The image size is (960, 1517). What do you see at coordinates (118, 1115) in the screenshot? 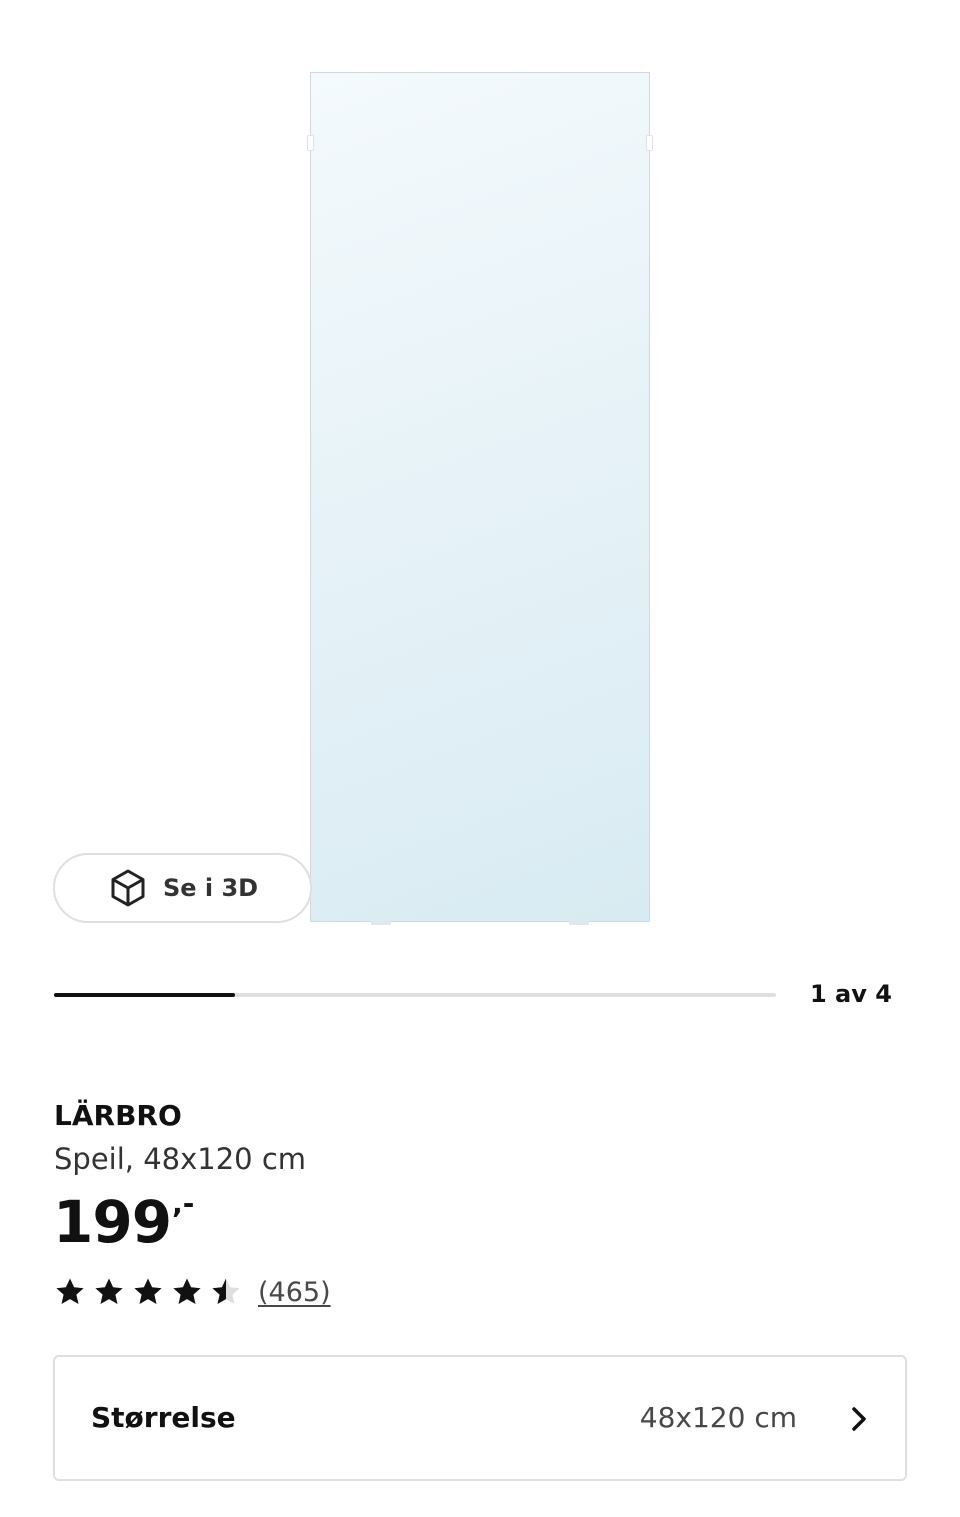
I see `product-name: LÄRBRO` at bounding box center [118, 1115].